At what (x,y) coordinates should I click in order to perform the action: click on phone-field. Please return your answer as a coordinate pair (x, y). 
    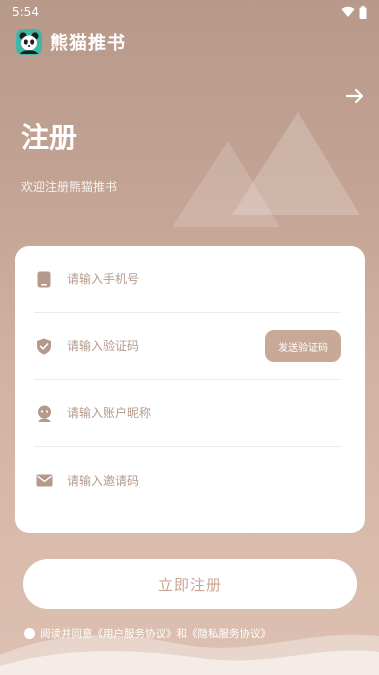
    Looking at the image, I should click on (187, 279).